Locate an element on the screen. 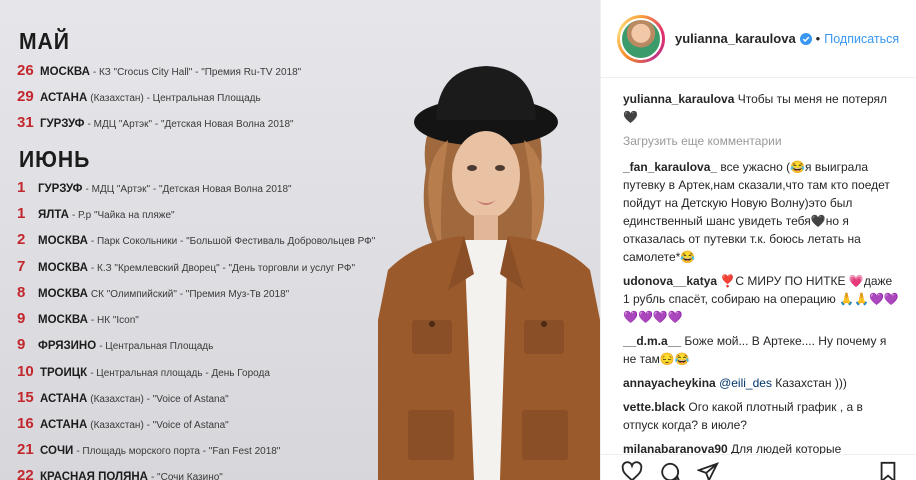  event-day: 10 is located at coordinates (25, 371).